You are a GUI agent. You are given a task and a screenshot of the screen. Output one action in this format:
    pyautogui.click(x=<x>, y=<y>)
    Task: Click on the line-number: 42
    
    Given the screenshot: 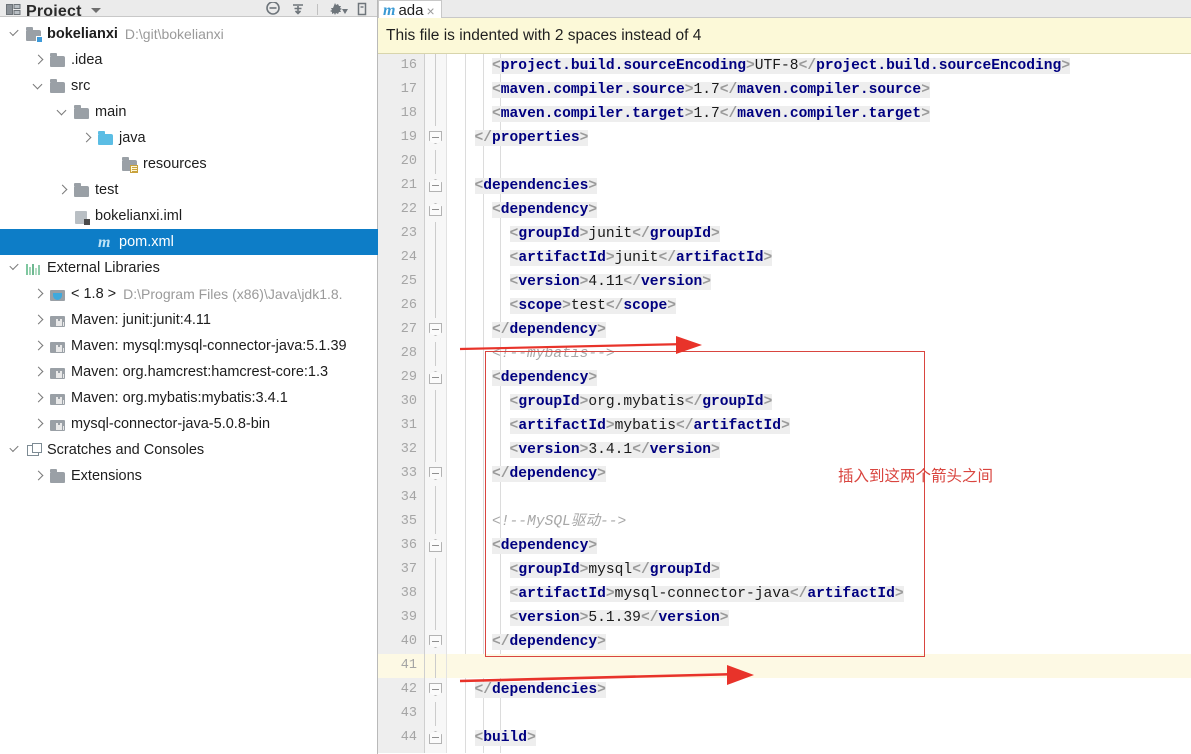 What is the action you would take?
    pyautogui.click(x=401, y=690)
    